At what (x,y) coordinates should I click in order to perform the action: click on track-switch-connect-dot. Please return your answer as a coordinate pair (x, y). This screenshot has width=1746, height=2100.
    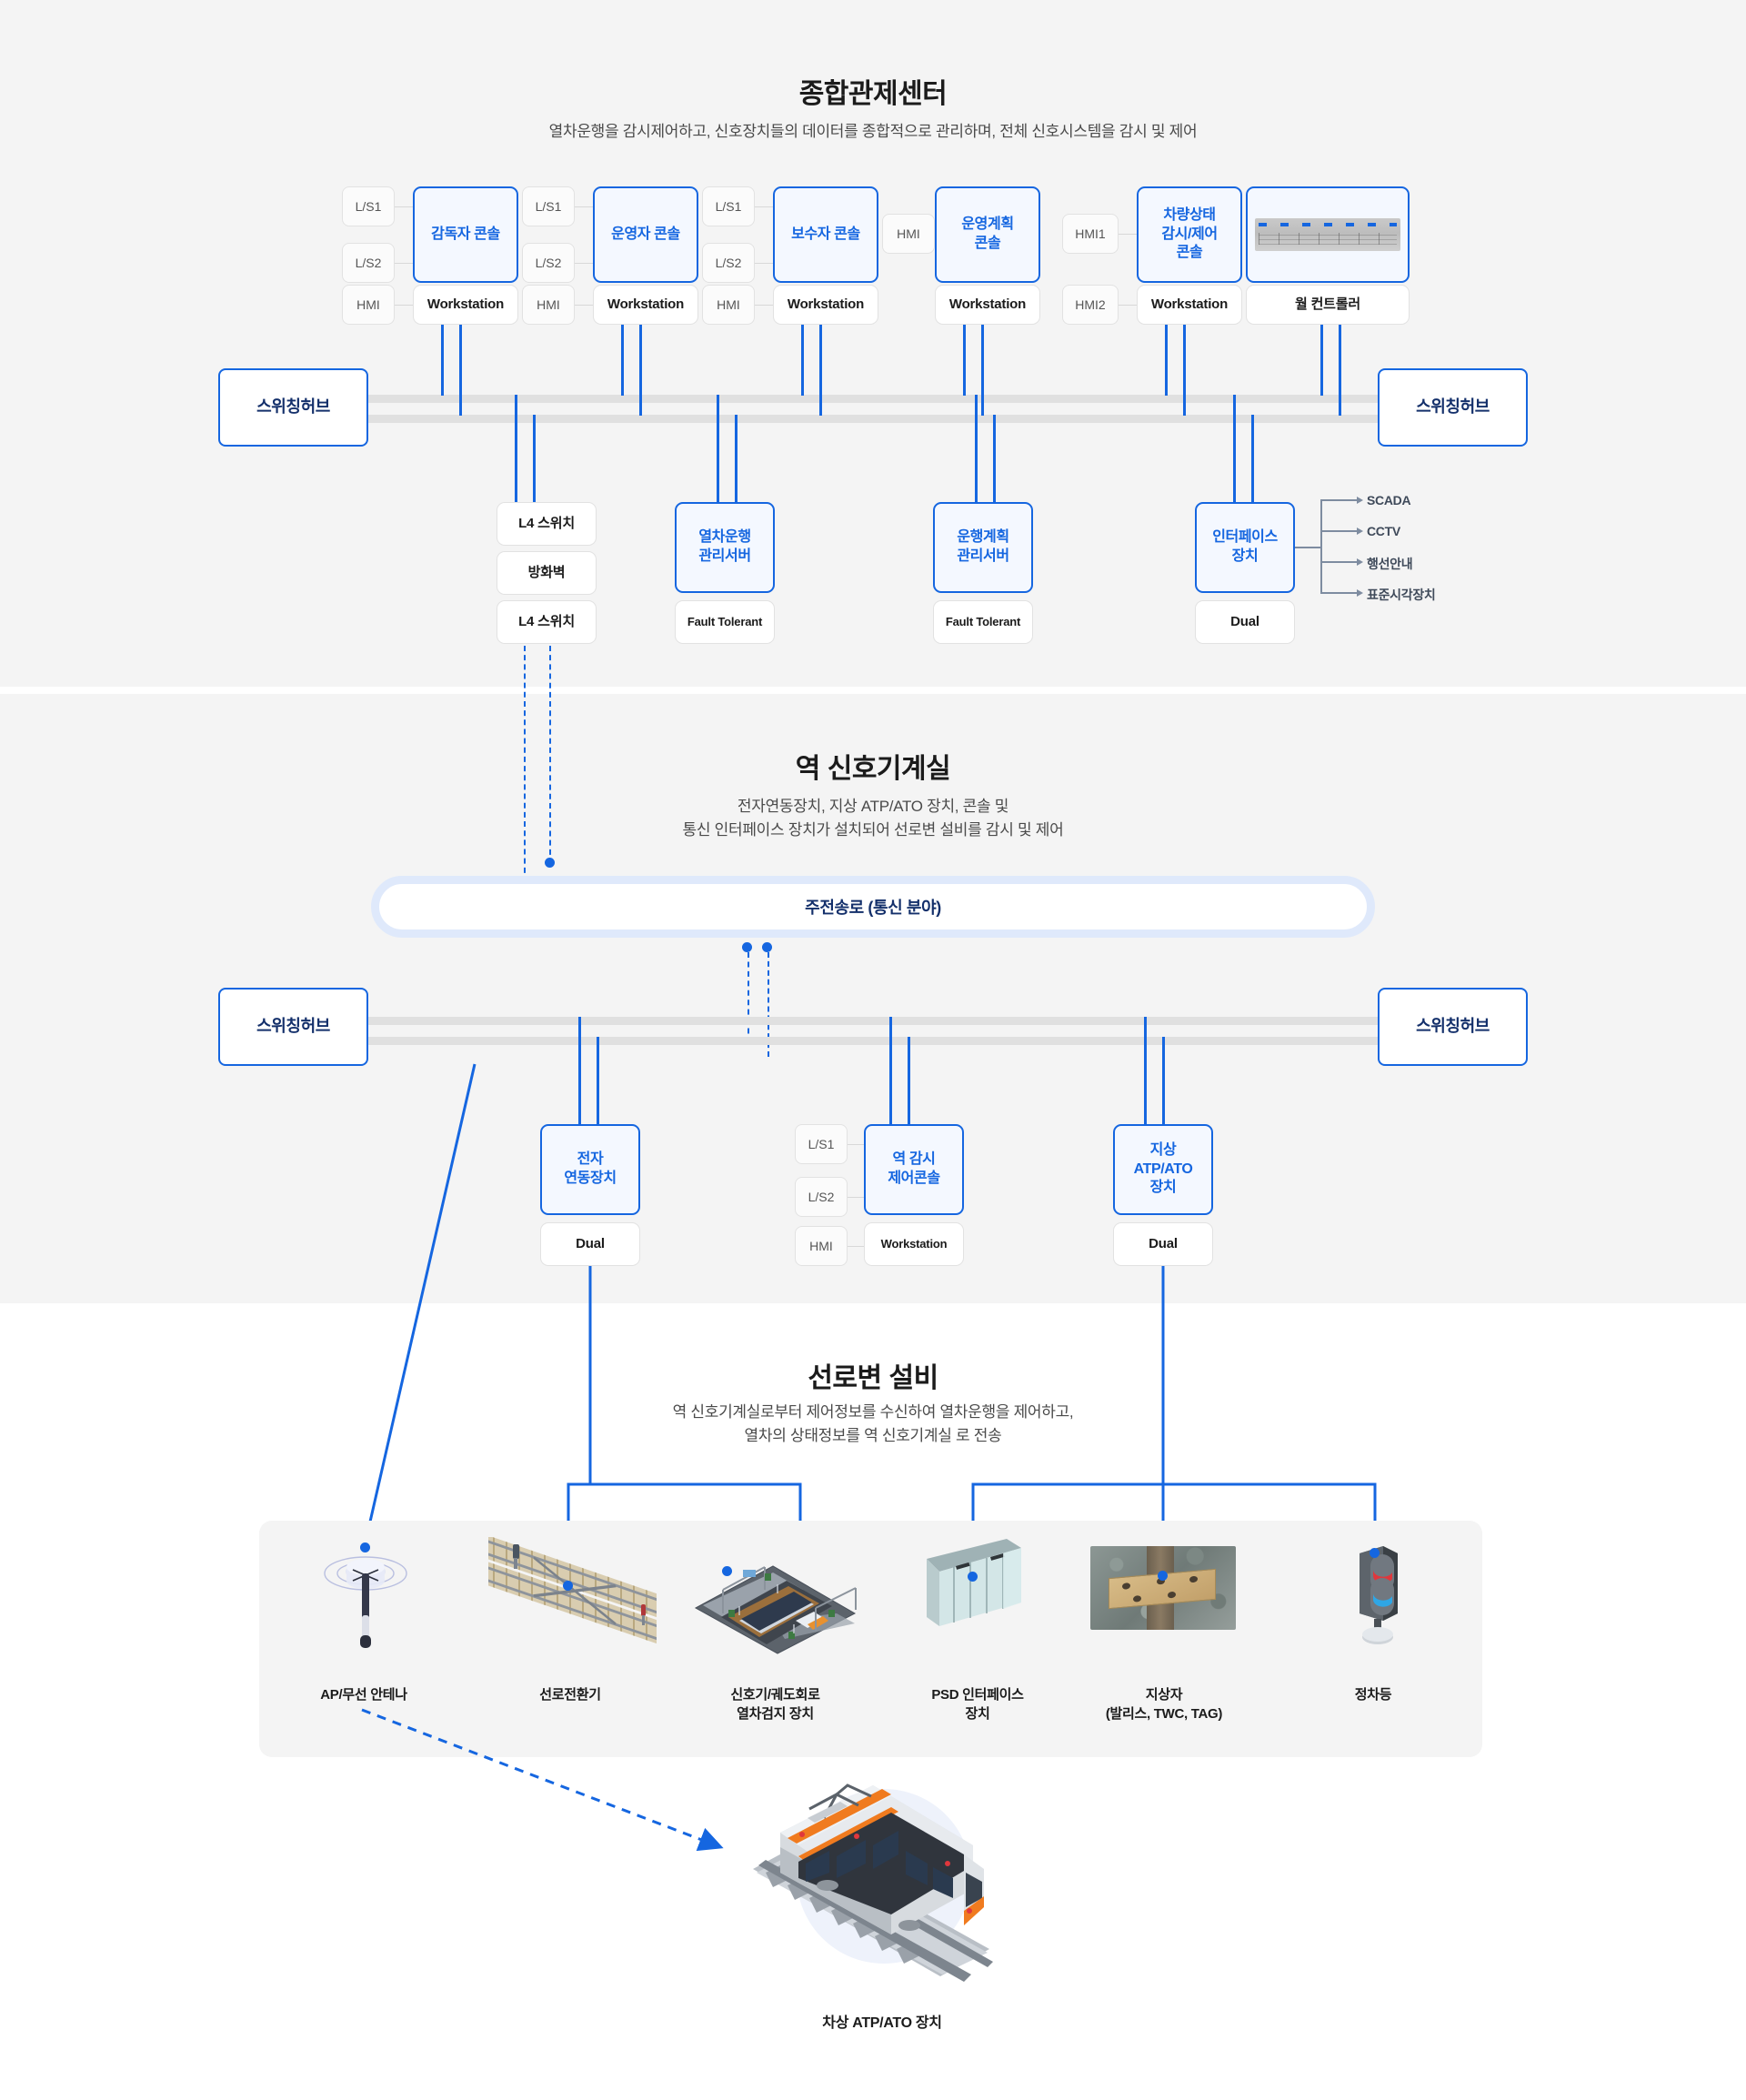
    Looking at the image, I should click on (568, 1586).